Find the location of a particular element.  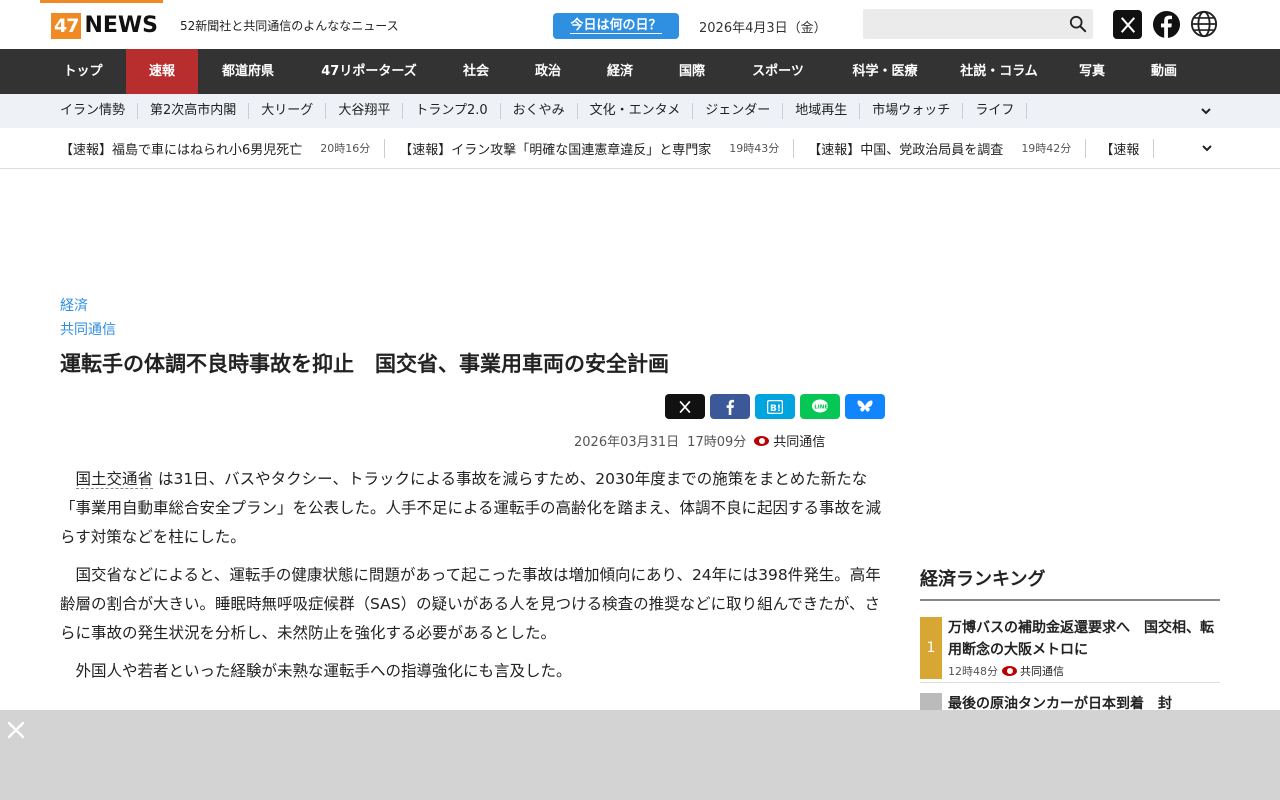

breaking-news-time: 19時43分 is located at coordinates (754, 148).